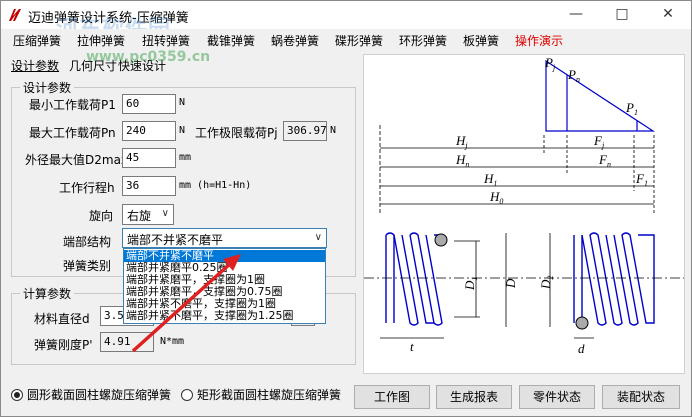 The height and width of the screenshot is (417, 692). I want to click on radio-rect-label: 矩形截面圆柱螺旋压缩弹簧, so click(269, 395).